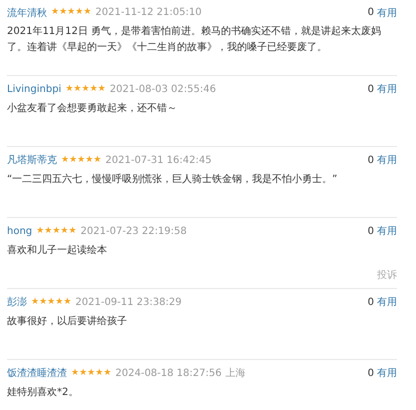  Describe the element at coordinates (57, 251) in the screenshot. I see `comment-text: 喜欢和儿子一起读绘本` at that location.